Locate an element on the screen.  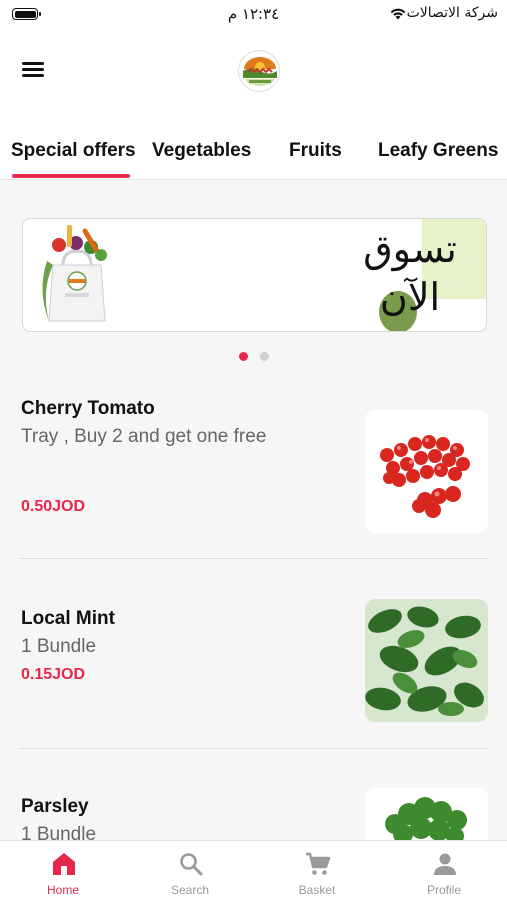
nav-basket: Basket is located at coordinates (317, 870).